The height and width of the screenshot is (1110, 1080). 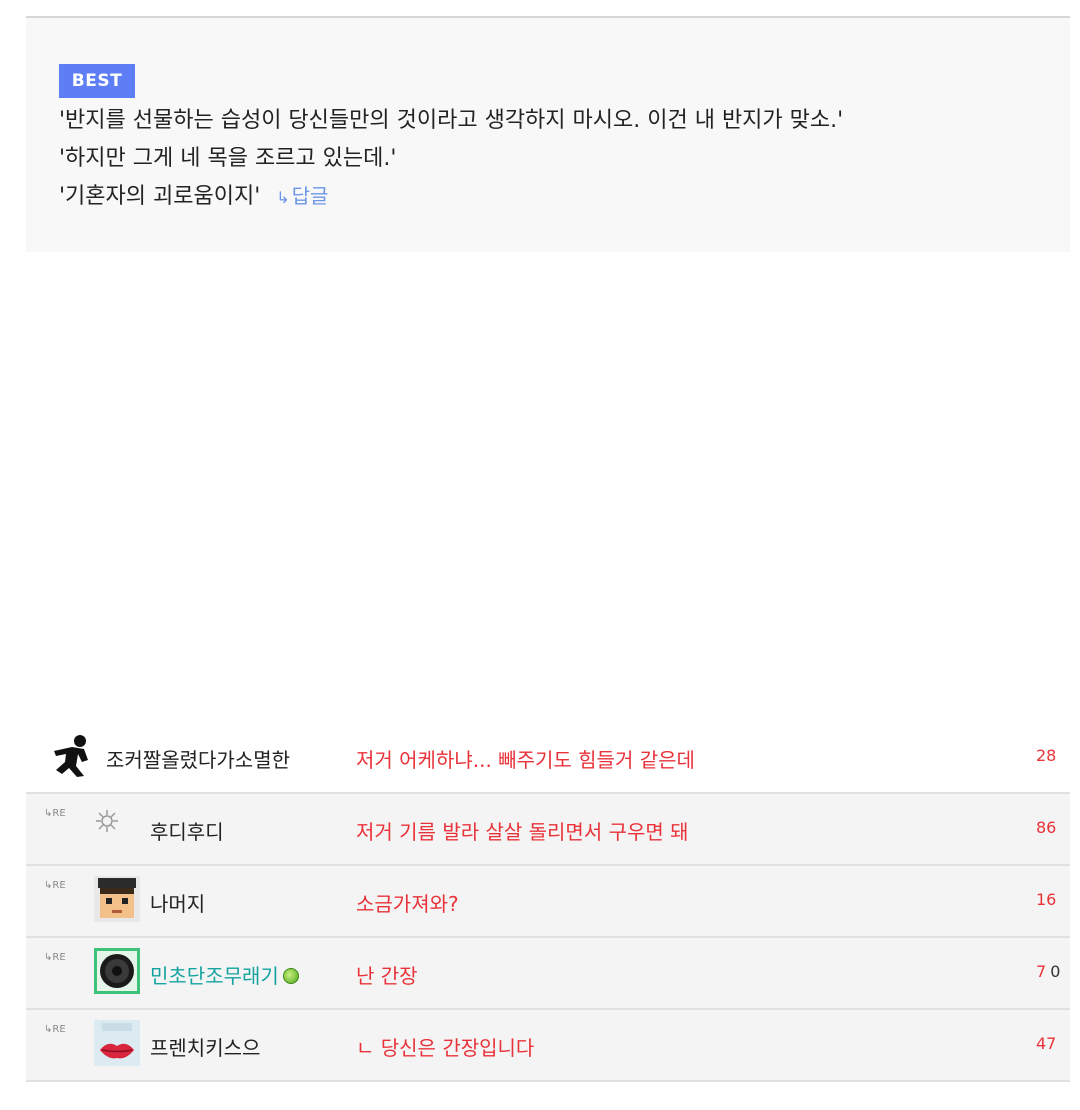 I want to click on comment-text: 소금가져와?, so click(x=407, y=904).